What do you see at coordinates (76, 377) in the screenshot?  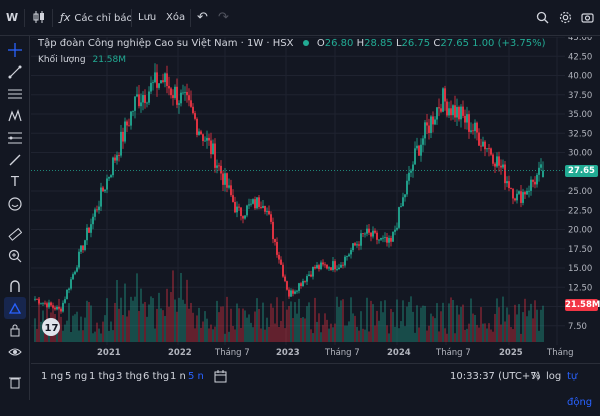 I see `range-5d: 5 ng` at bounding box center [76, 377].